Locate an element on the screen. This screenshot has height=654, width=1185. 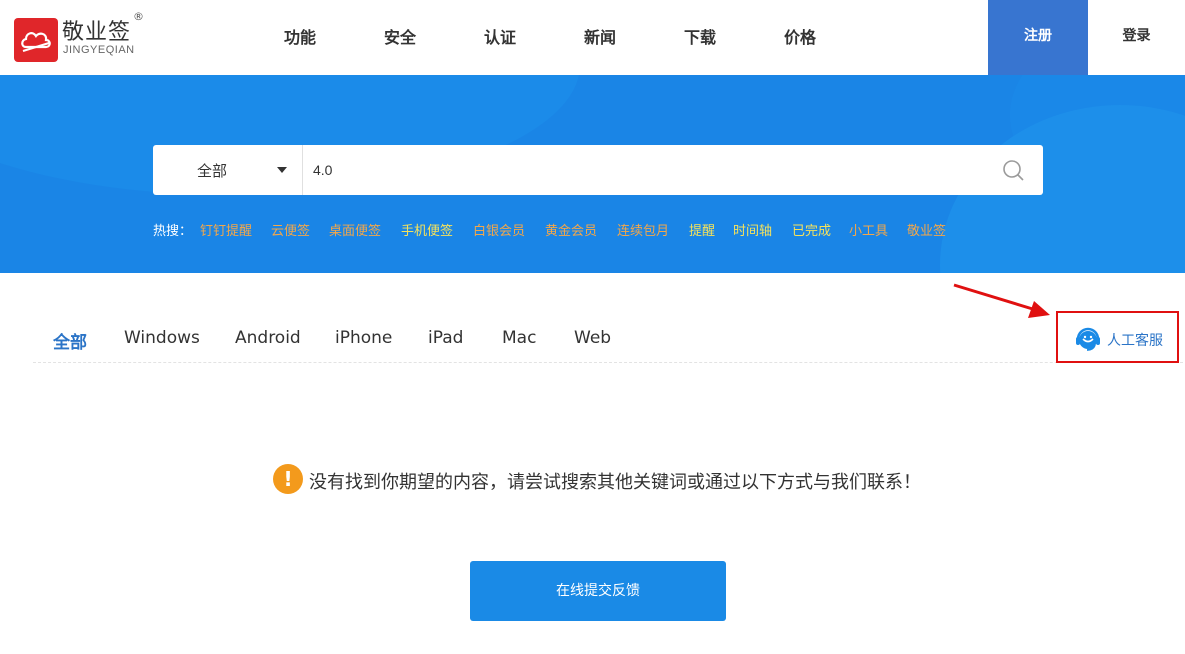
platform-tabs: 全部 Windows Android iPhone iPad Mac Web is located at coordinates (608, 343).